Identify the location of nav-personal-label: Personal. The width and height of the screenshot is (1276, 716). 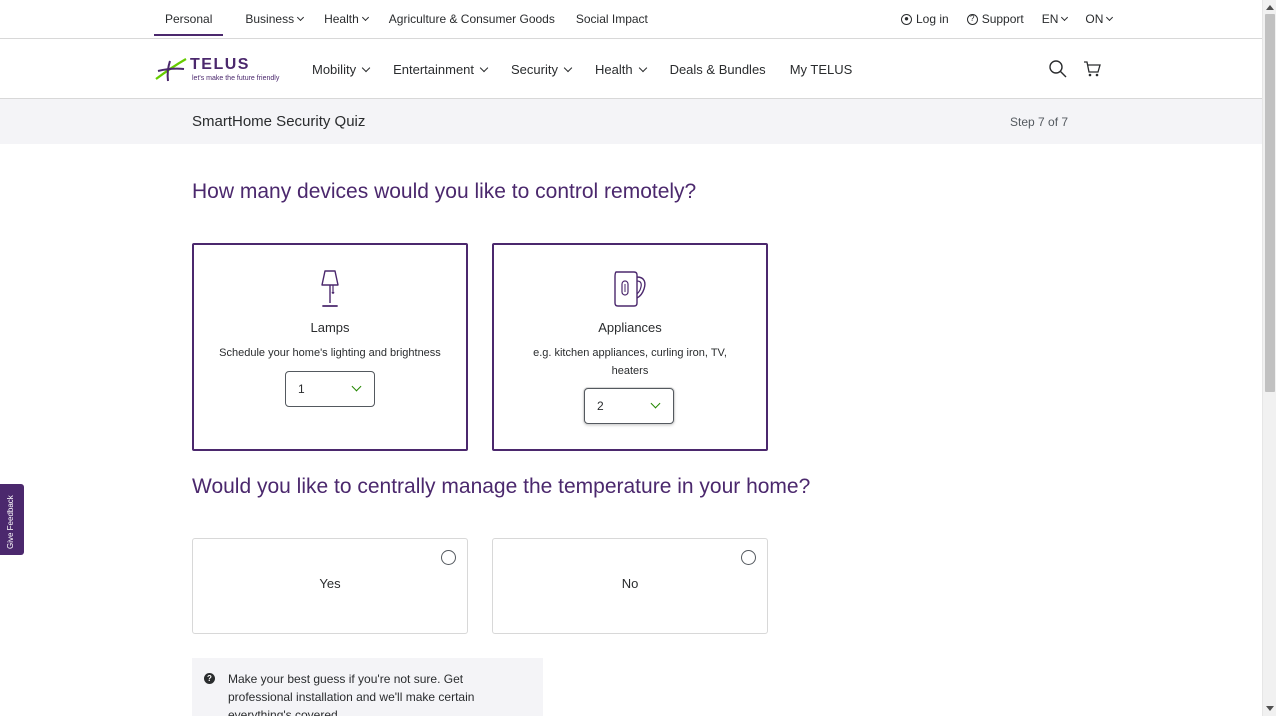
(189, 19).